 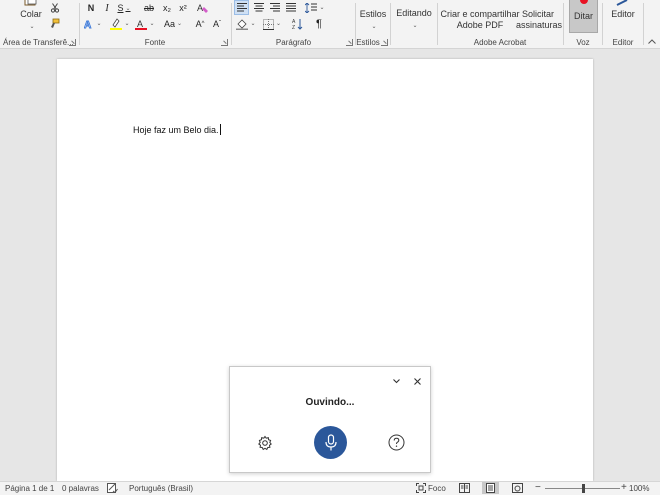 I want to click on shading-button: ⌄, so click(x=246, y=24).